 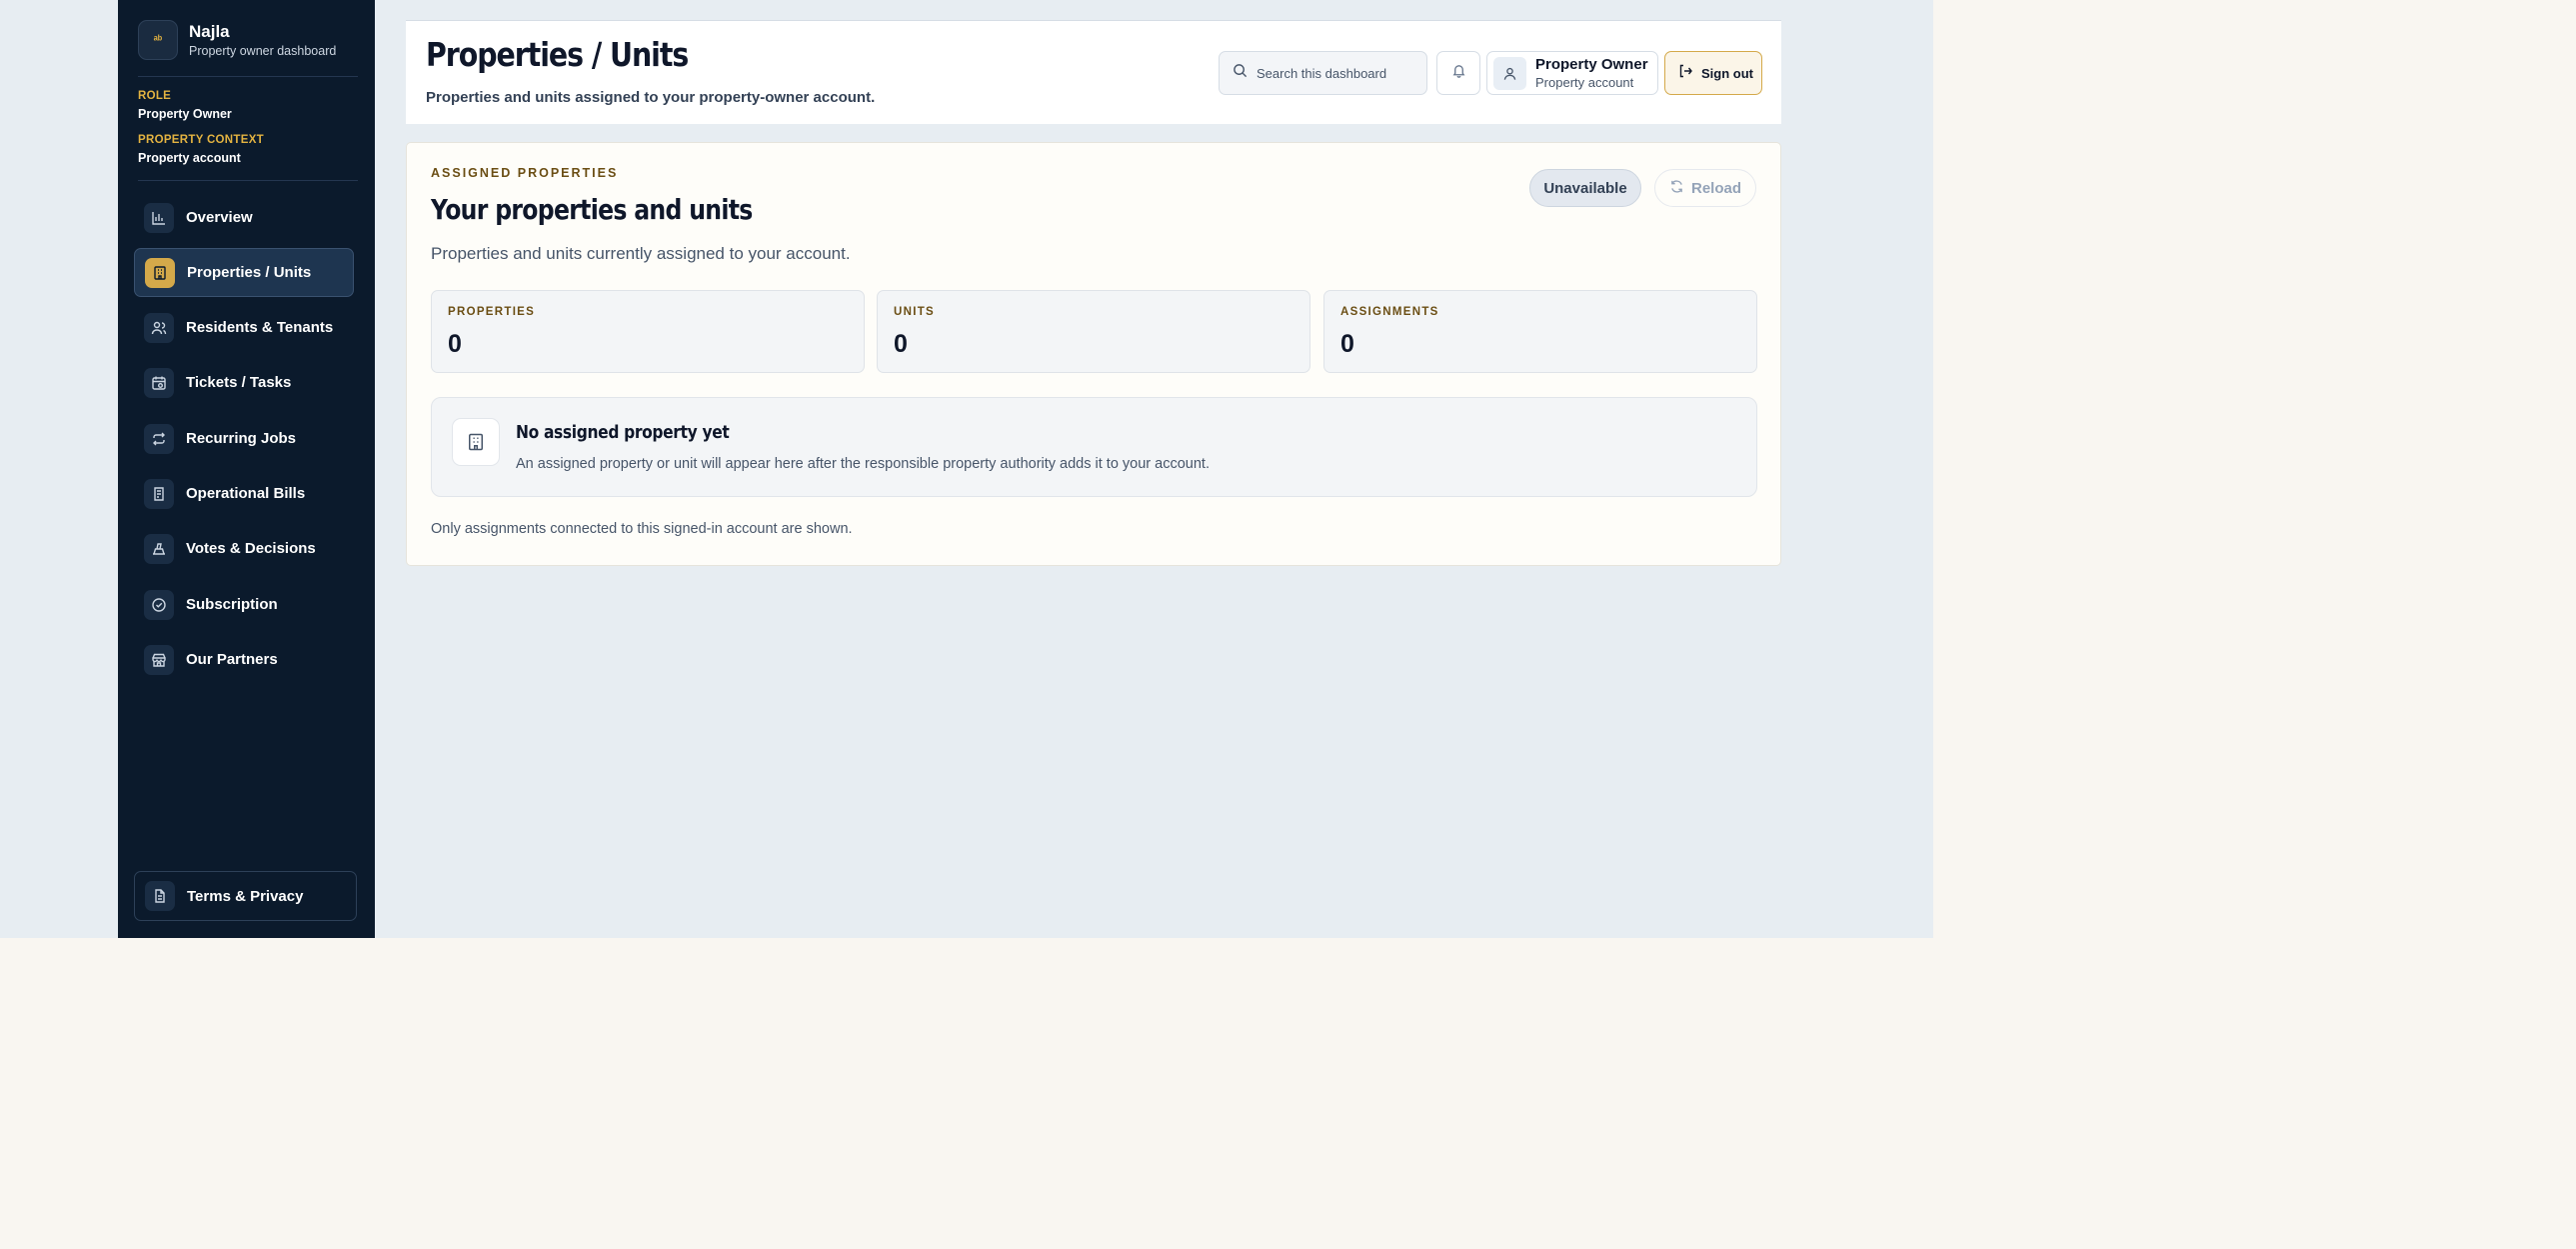 What do you see at coordinates (648, 331) in the screenshot?
I see `stat-properties: PROPERTIES 0` at bounding box center [648, 331].